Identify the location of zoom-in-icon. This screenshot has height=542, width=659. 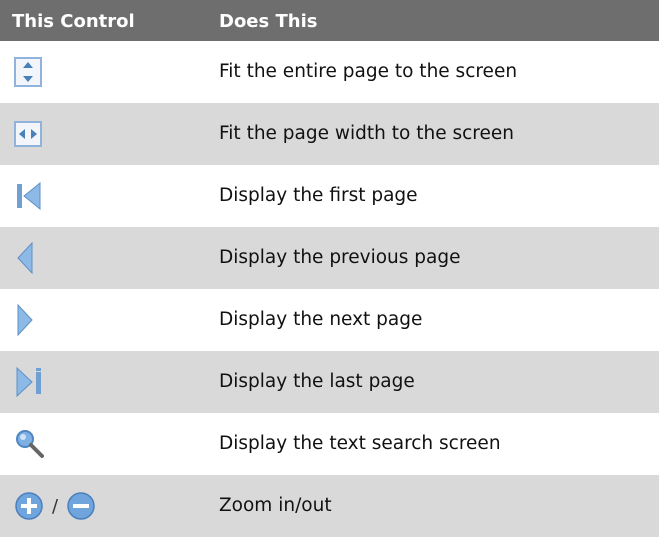
(29, 506).